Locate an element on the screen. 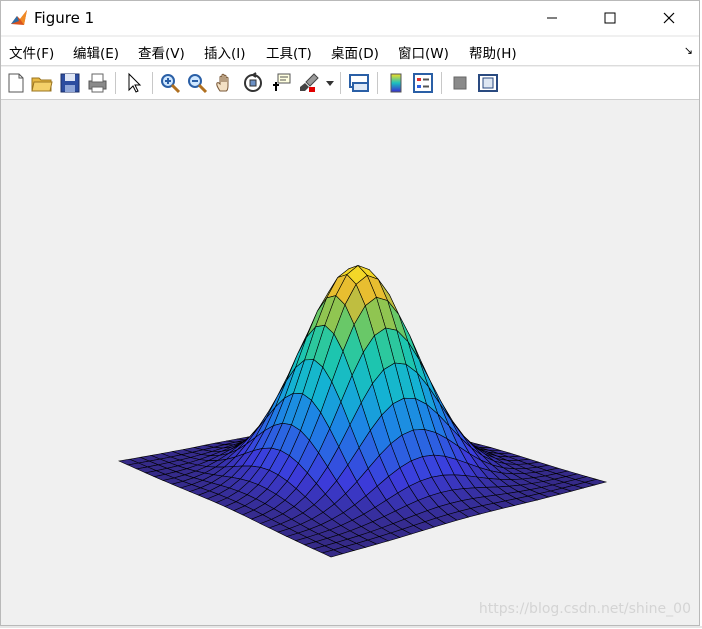 Image resolution: width=702 pixels, height=629 pixels. maximize-icon is located at coordinates (610, 18).